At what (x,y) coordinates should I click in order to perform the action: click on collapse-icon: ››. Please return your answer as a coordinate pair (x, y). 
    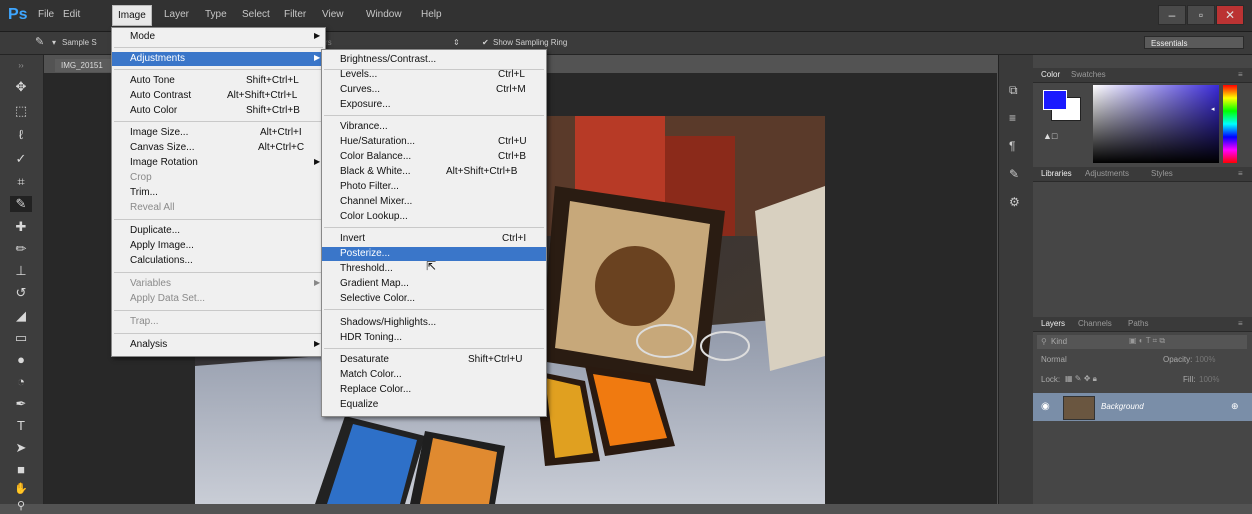
    Looking at the image, I should click on (21, 66).